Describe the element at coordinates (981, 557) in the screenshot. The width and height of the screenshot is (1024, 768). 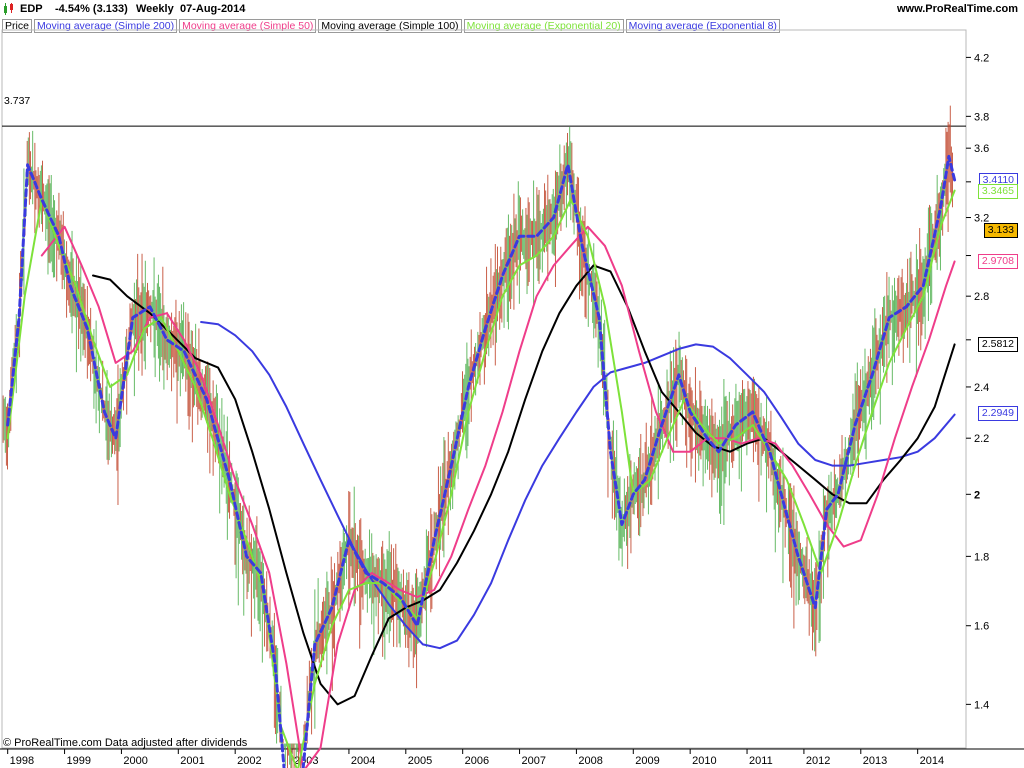
I see `y-tick-label: 1.8` at that location.